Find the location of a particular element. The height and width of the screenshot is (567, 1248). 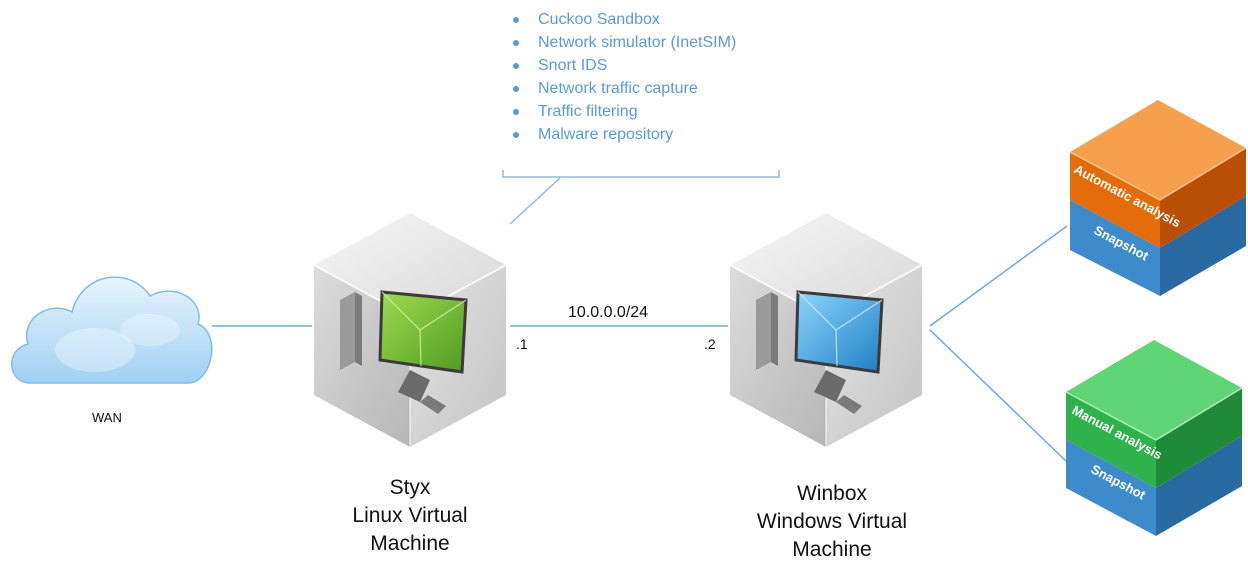

auto-analysis-stack is located at coordinates (1158, 198).